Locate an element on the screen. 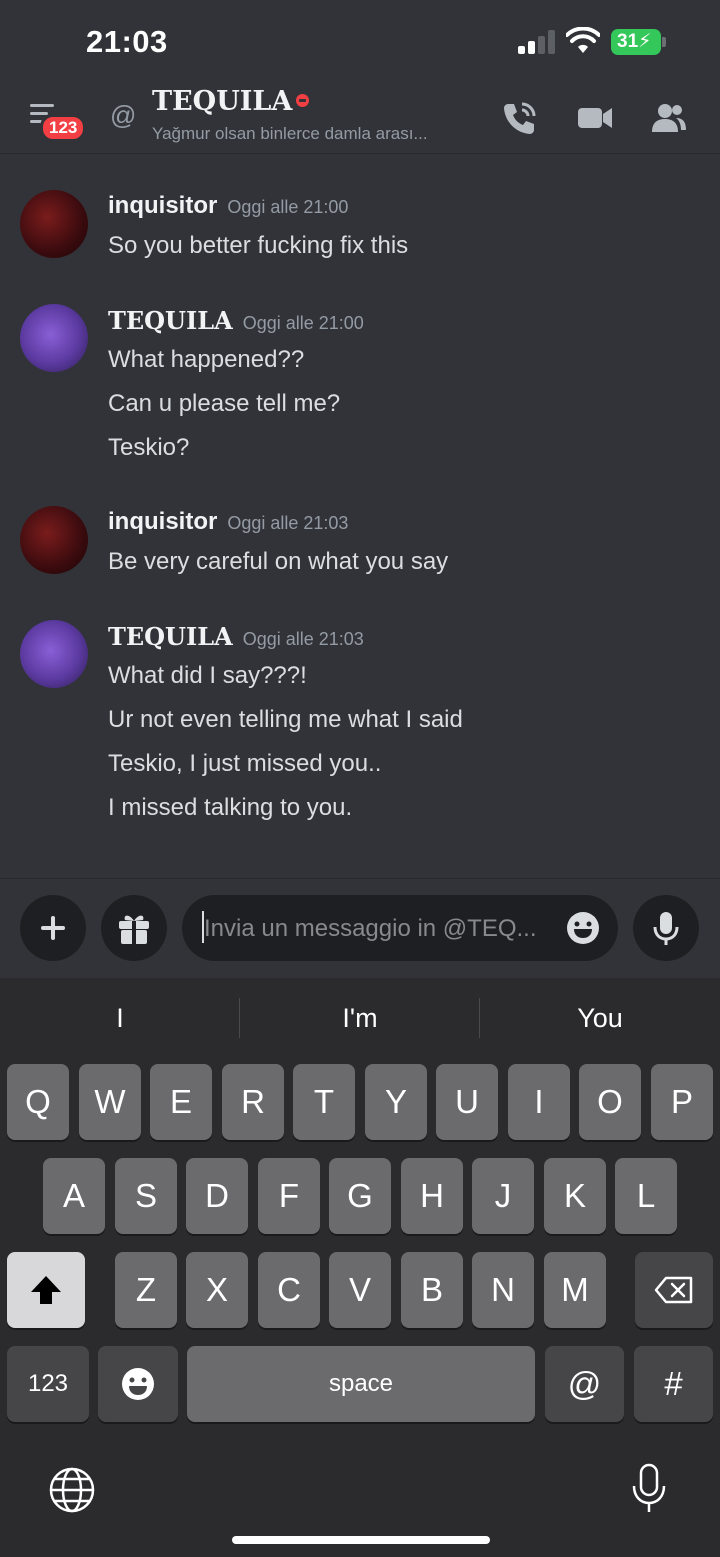 The width and height of the screenshot is (720, 1557). emoji-key is located at coordinates (138, 1384).